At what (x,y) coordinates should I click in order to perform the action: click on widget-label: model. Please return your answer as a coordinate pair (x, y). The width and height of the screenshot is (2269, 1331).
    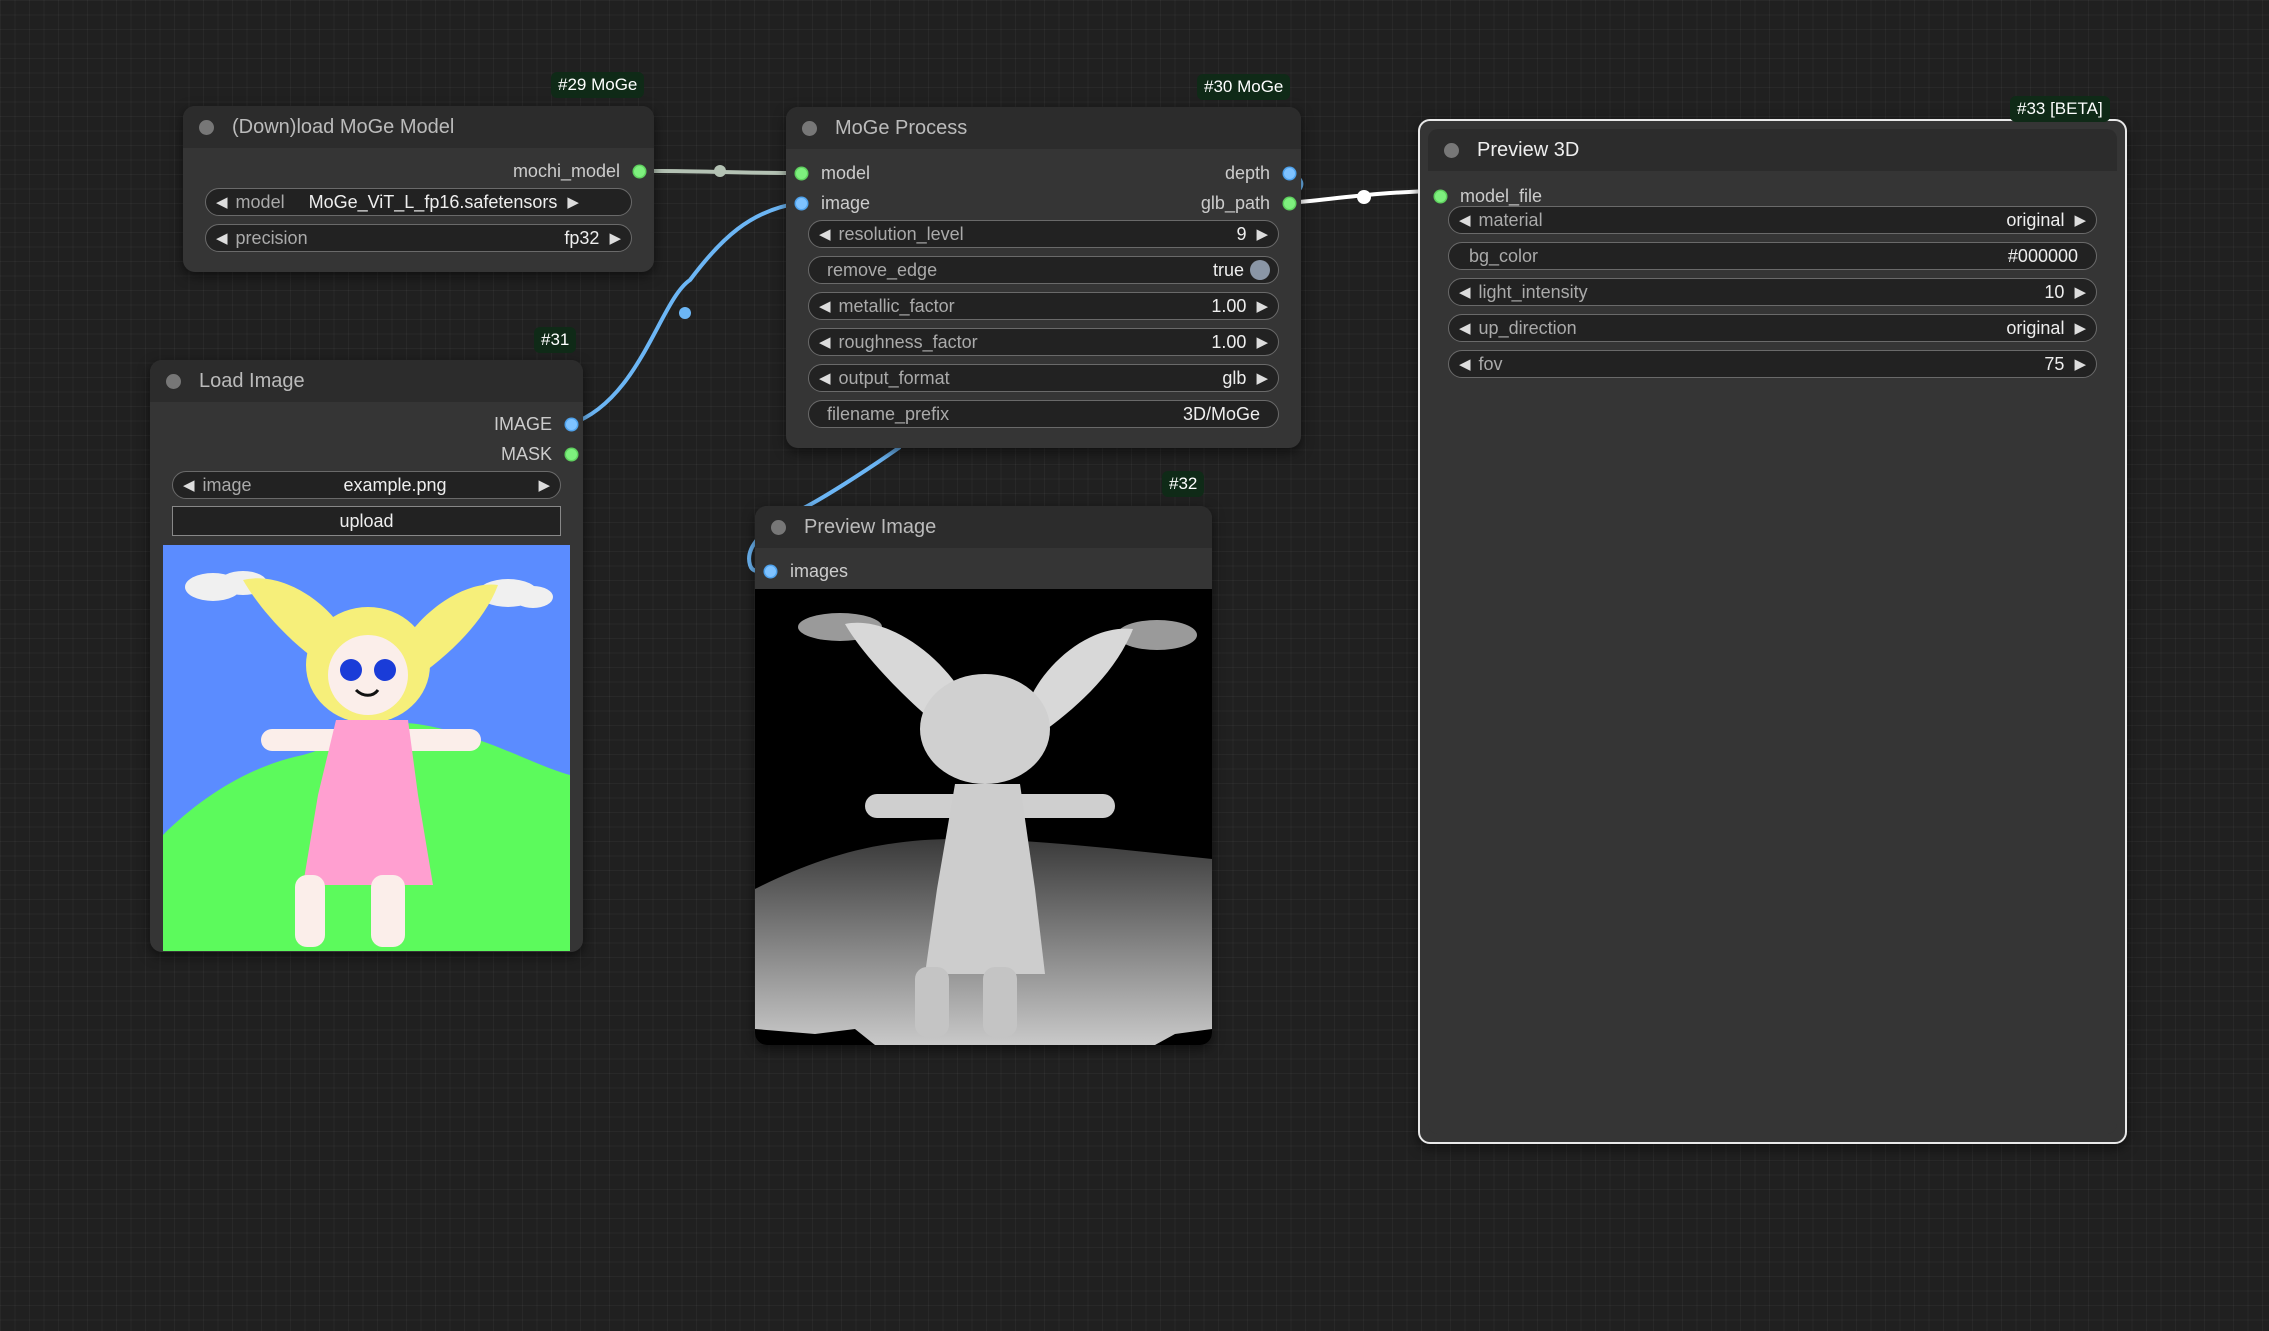
    Looking at the image, I should click on (260, 201).